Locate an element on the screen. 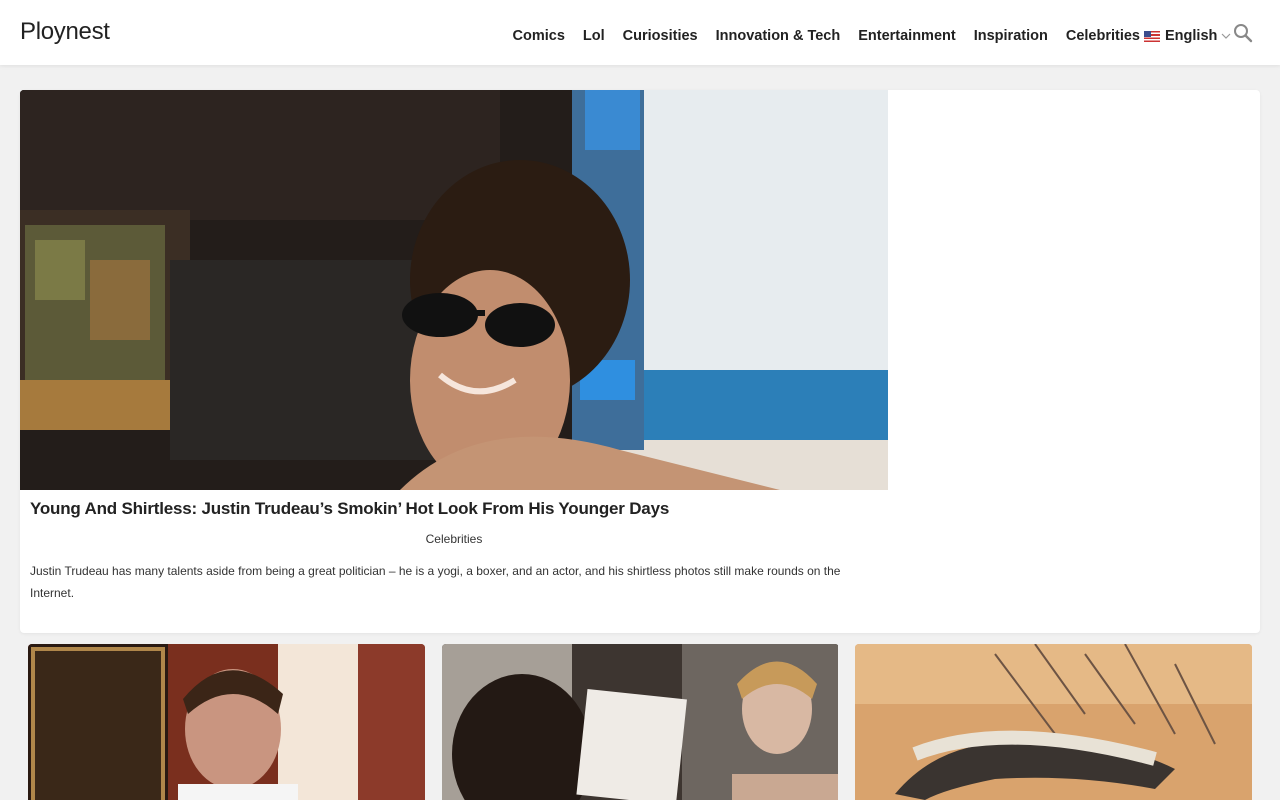 Image resolution: width=1280 pixels, height=800 pixels. chevron-down-icon is located at coordinates (1226, 36).